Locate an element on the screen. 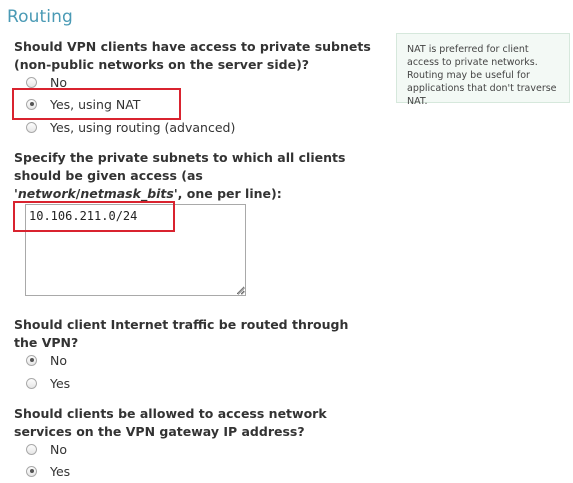 Image resolution: width=573 pixels, height=483 pixels. subnets-question-network: network is located at coordinates (46, 193).